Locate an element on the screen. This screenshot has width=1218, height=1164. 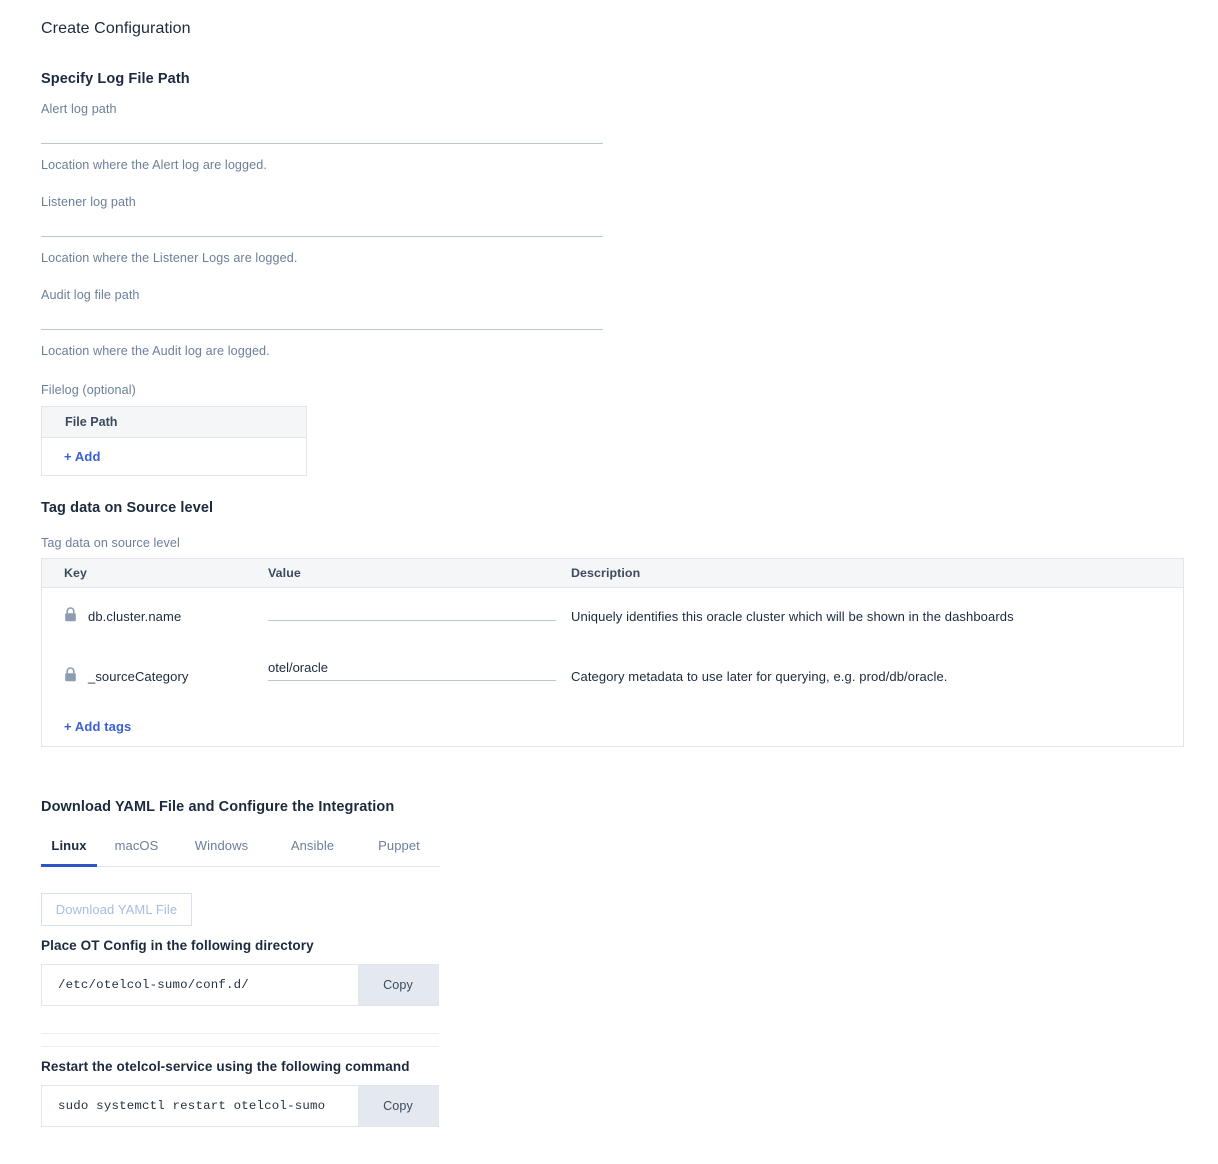
tab-windows: Windows is located at coordinates (221, 852).